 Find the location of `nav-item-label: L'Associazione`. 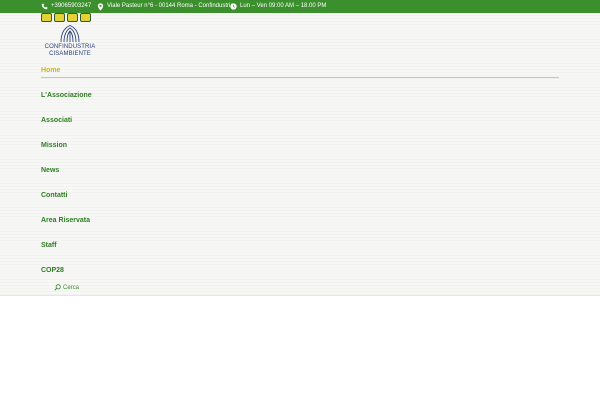

nav-item-label: L'Associazione is located at coordinates (66, 95).